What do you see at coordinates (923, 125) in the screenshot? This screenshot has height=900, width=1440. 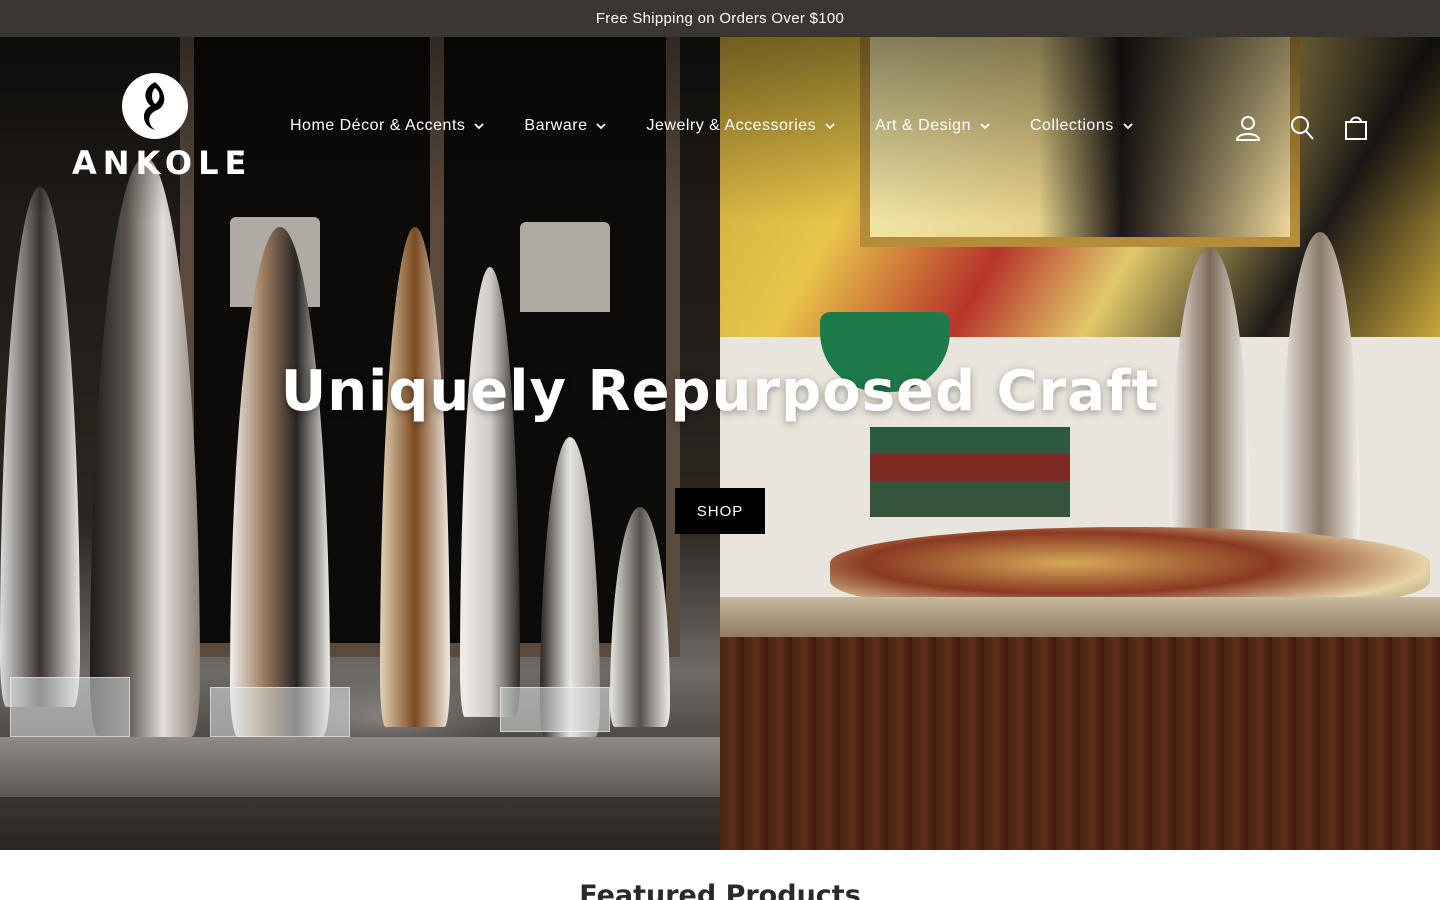 I see `nav-item-label: Art & Design` at bounding box center [923, 125].